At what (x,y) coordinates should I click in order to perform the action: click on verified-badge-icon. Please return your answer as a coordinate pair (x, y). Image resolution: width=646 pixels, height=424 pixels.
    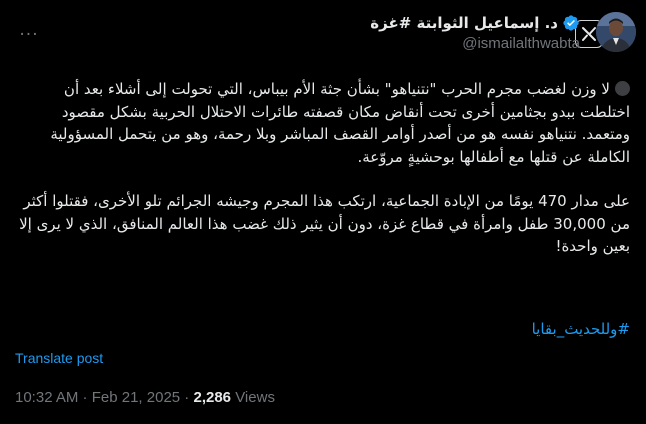
    Looking at the image, I should click on (571, 23).